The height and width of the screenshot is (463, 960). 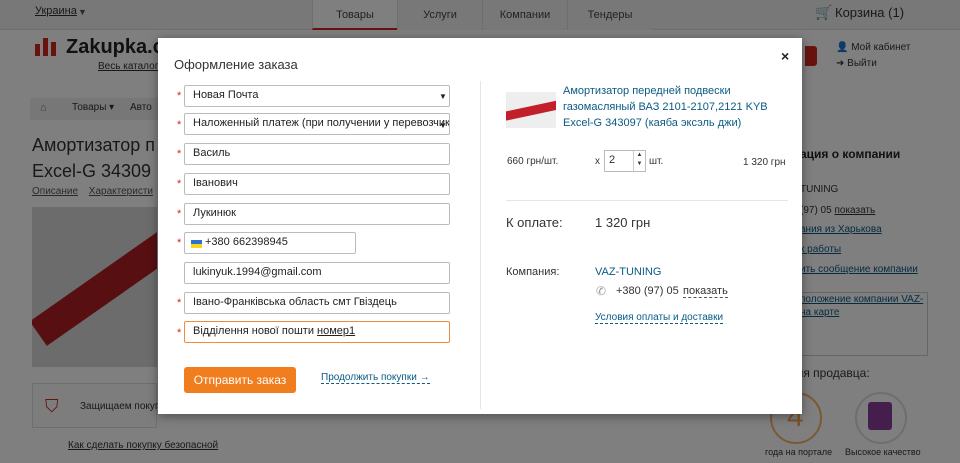 I want to click on quantity-unit: шт., so click(x=656, y=161).